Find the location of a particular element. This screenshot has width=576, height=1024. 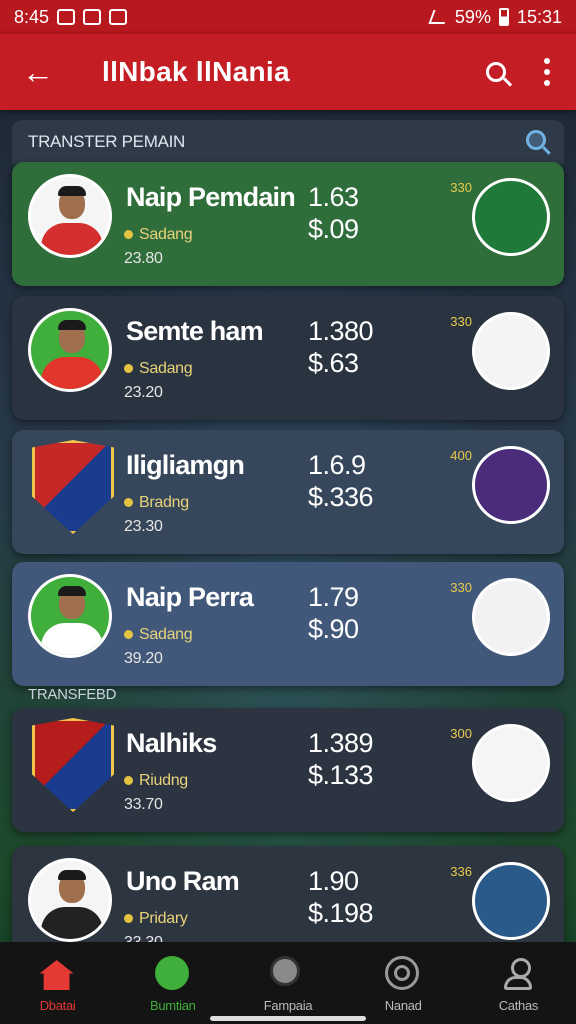

bottom-nav: Dbatai Bumtian Fampaia Nanad Cathas is located at coordinates (288, 983).